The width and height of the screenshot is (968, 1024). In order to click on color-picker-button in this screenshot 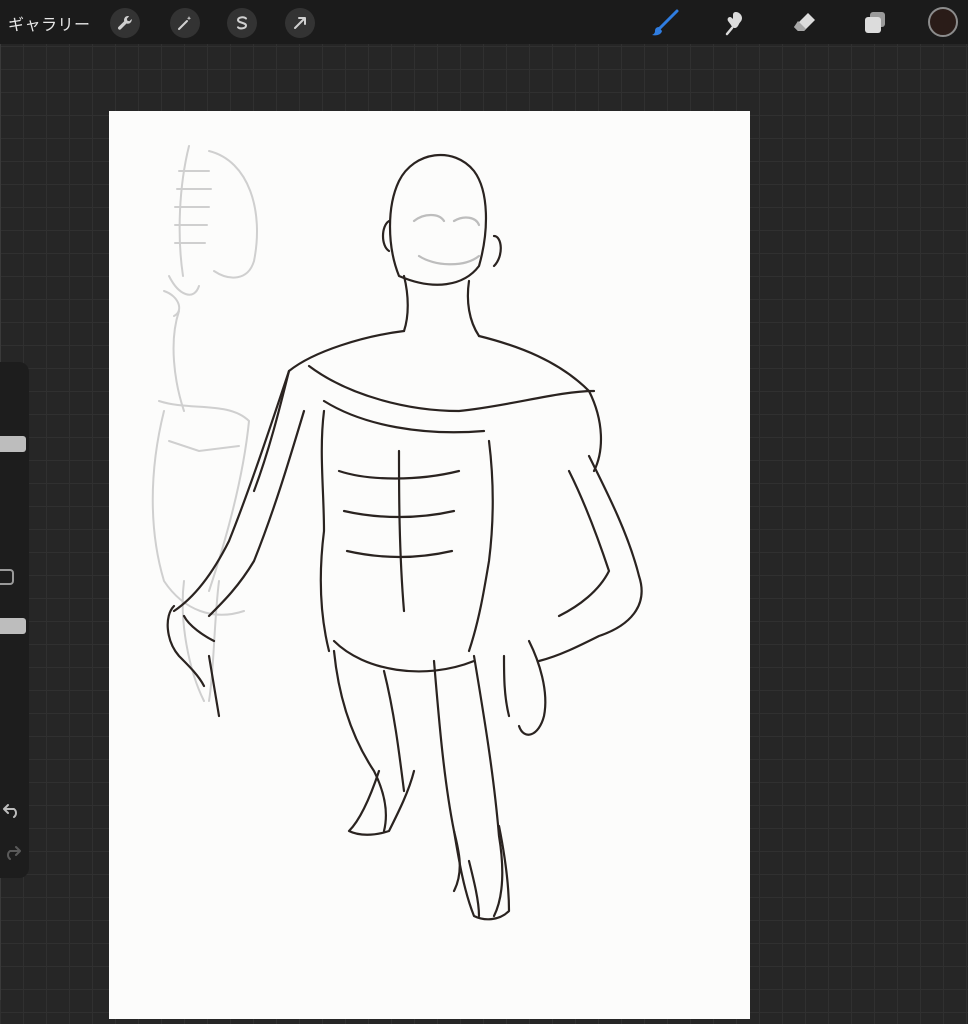, I will do `click(943, 22)`.